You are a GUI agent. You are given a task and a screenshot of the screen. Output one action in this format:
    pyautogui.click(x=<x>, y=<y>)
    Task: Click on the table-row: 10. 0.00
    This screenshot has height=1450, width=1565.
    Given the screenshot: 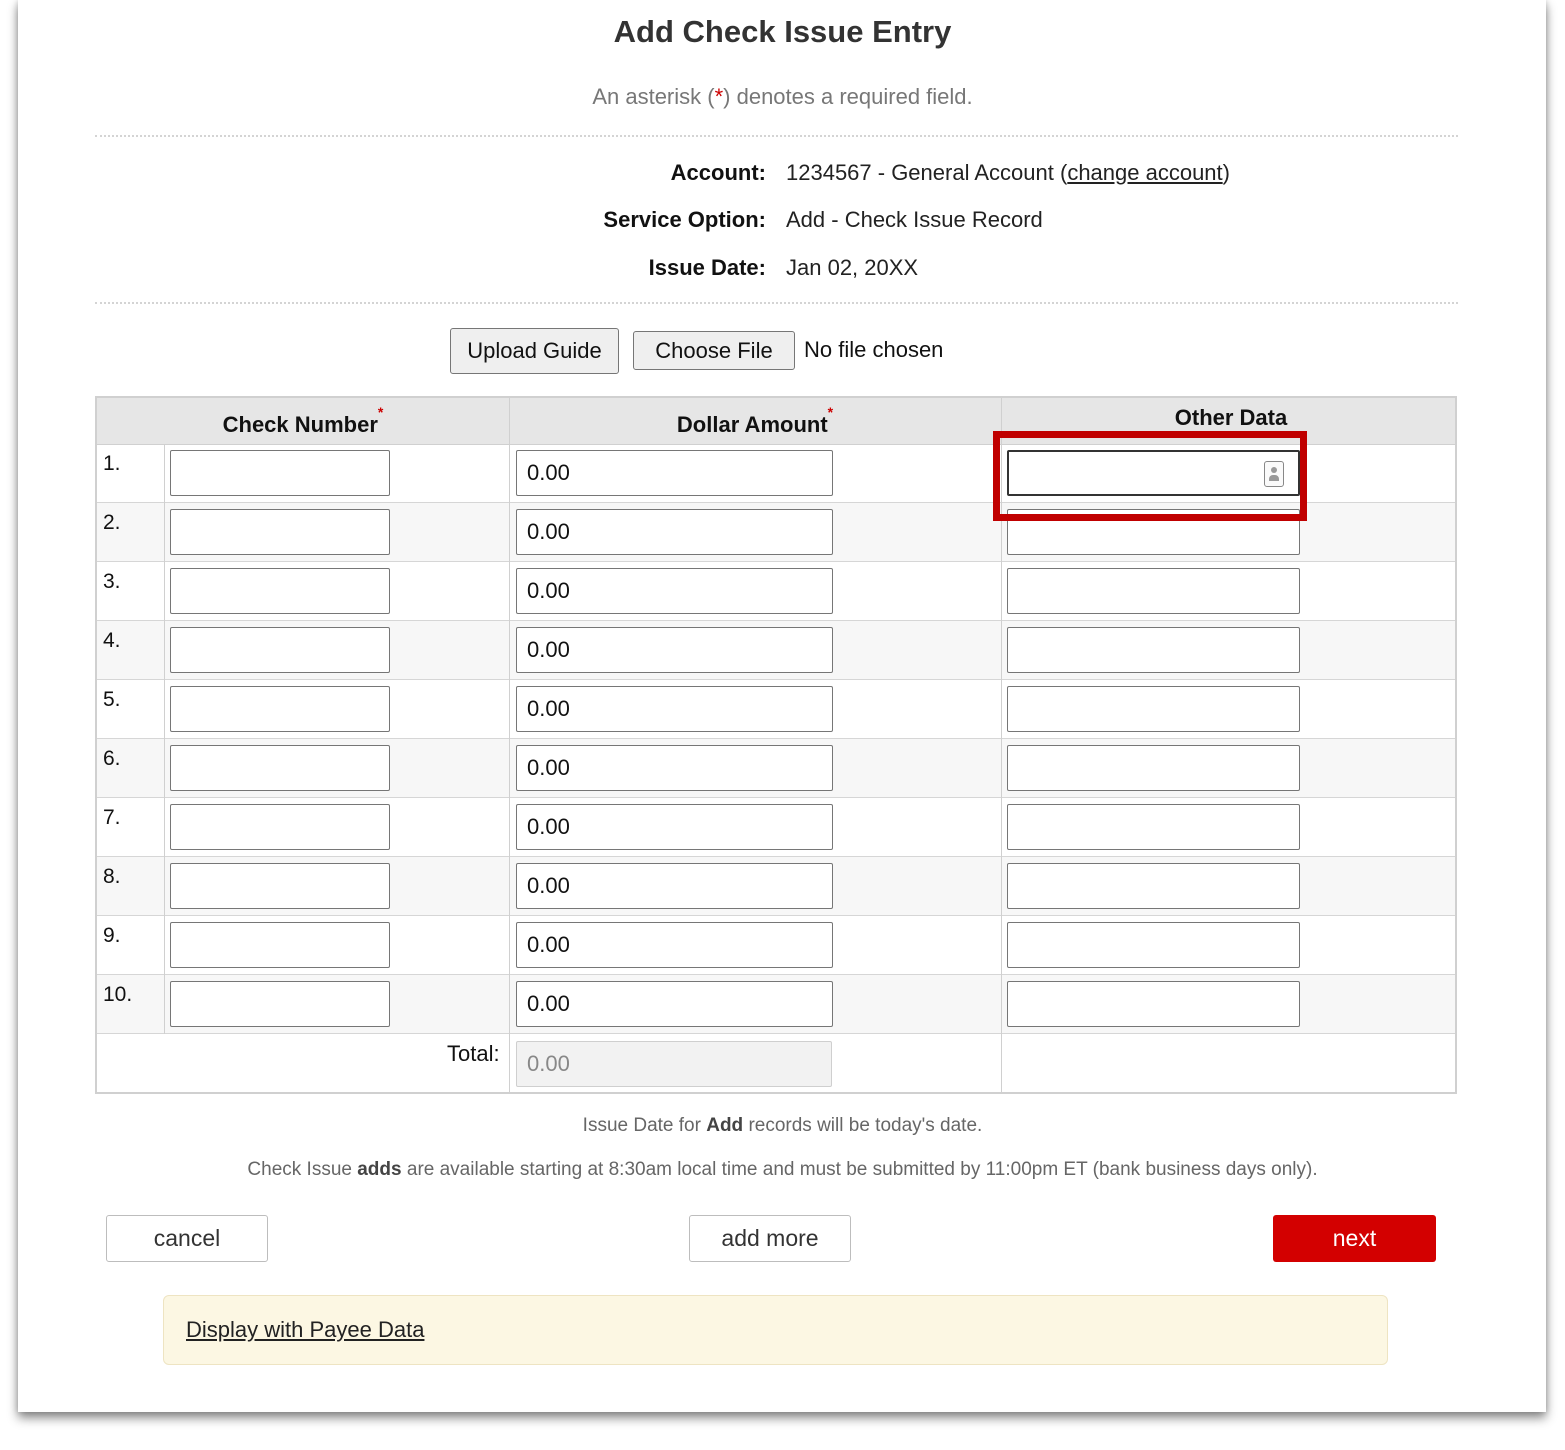 What is the action you would take?
    pyautogui.click(x=776, y=1004)
    